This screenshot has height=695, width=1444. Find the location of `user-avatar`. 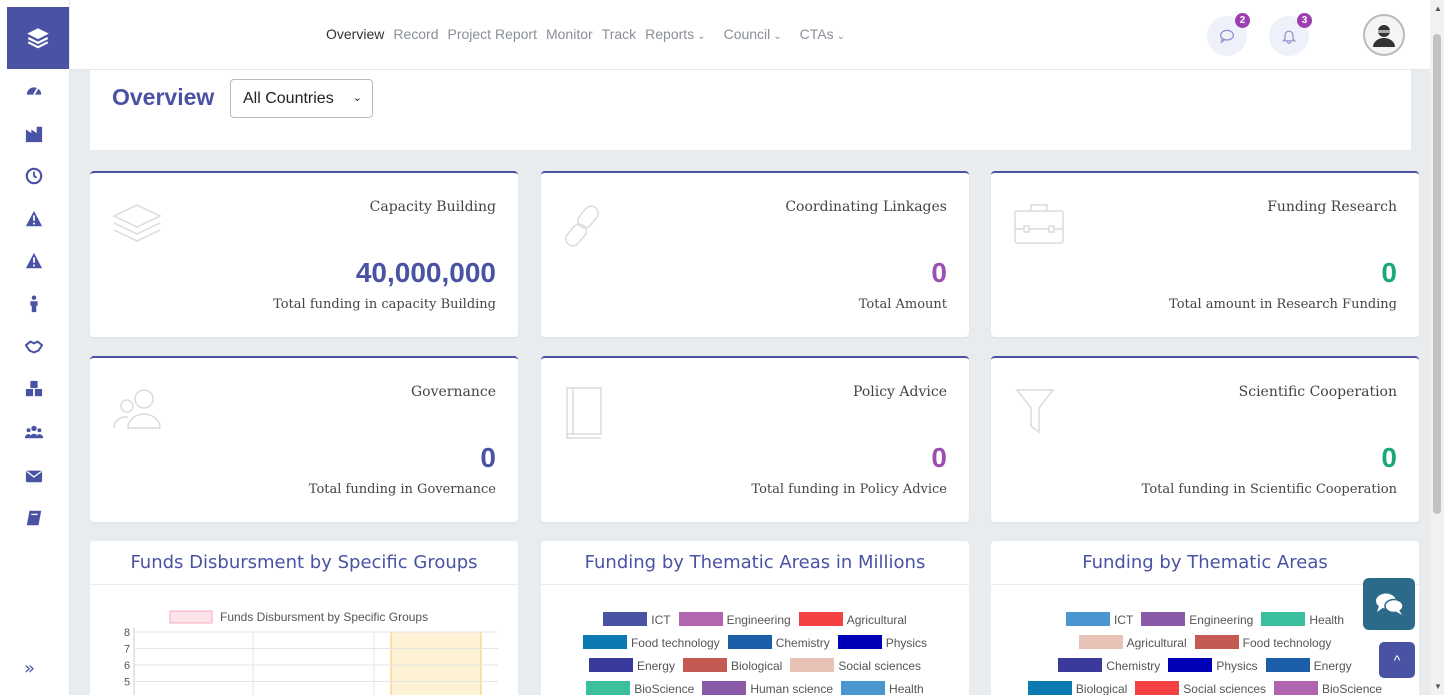

user-avatar is located at coordinates (1384, 35).